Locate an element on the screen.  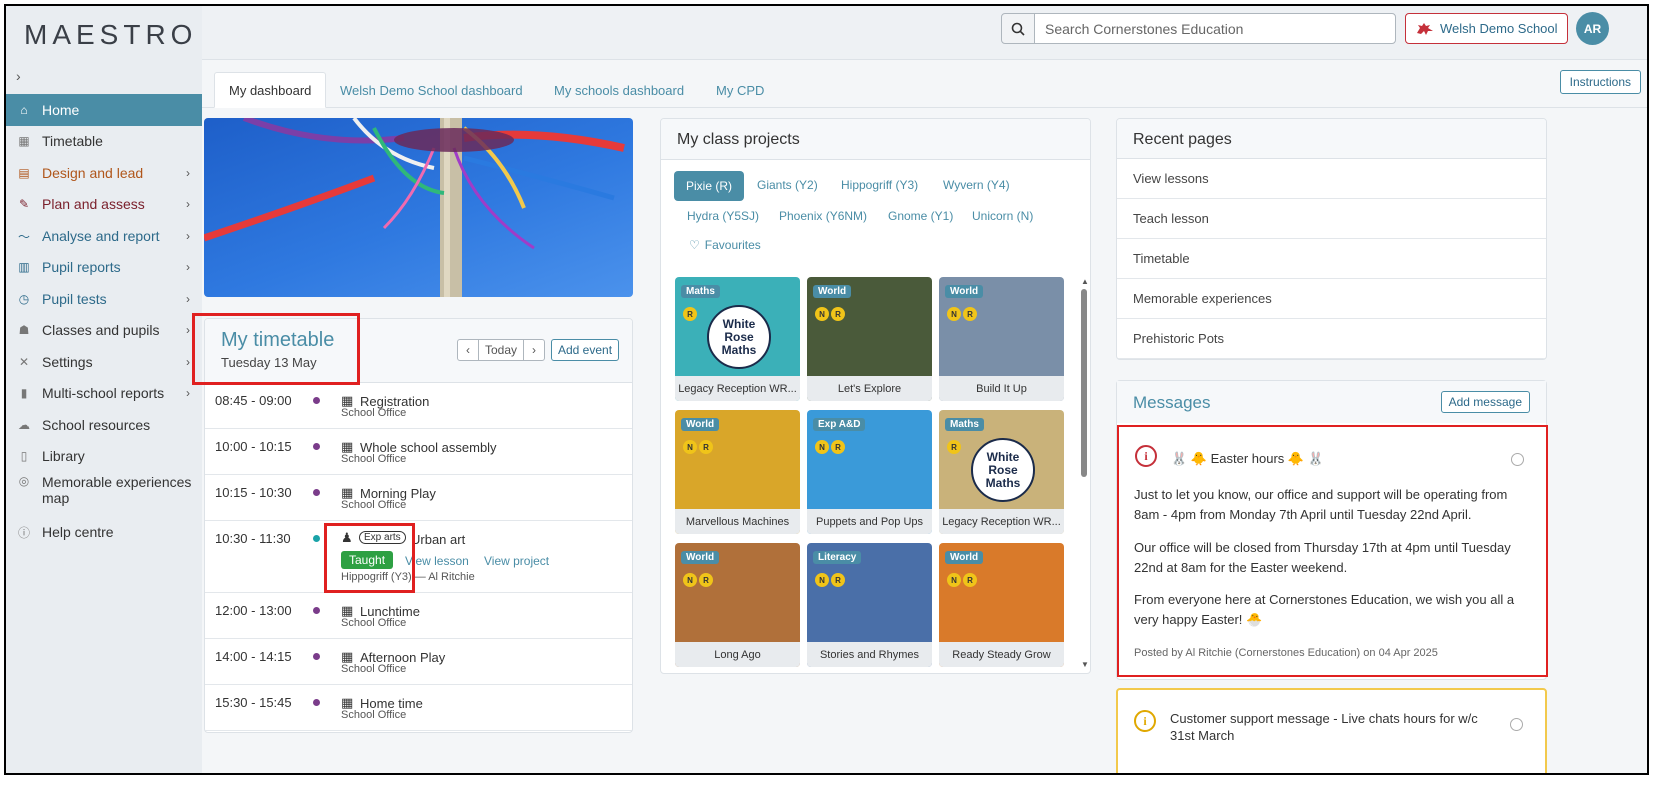
recent-page-link: Teach lesson is located at coordinates (1331, 219).